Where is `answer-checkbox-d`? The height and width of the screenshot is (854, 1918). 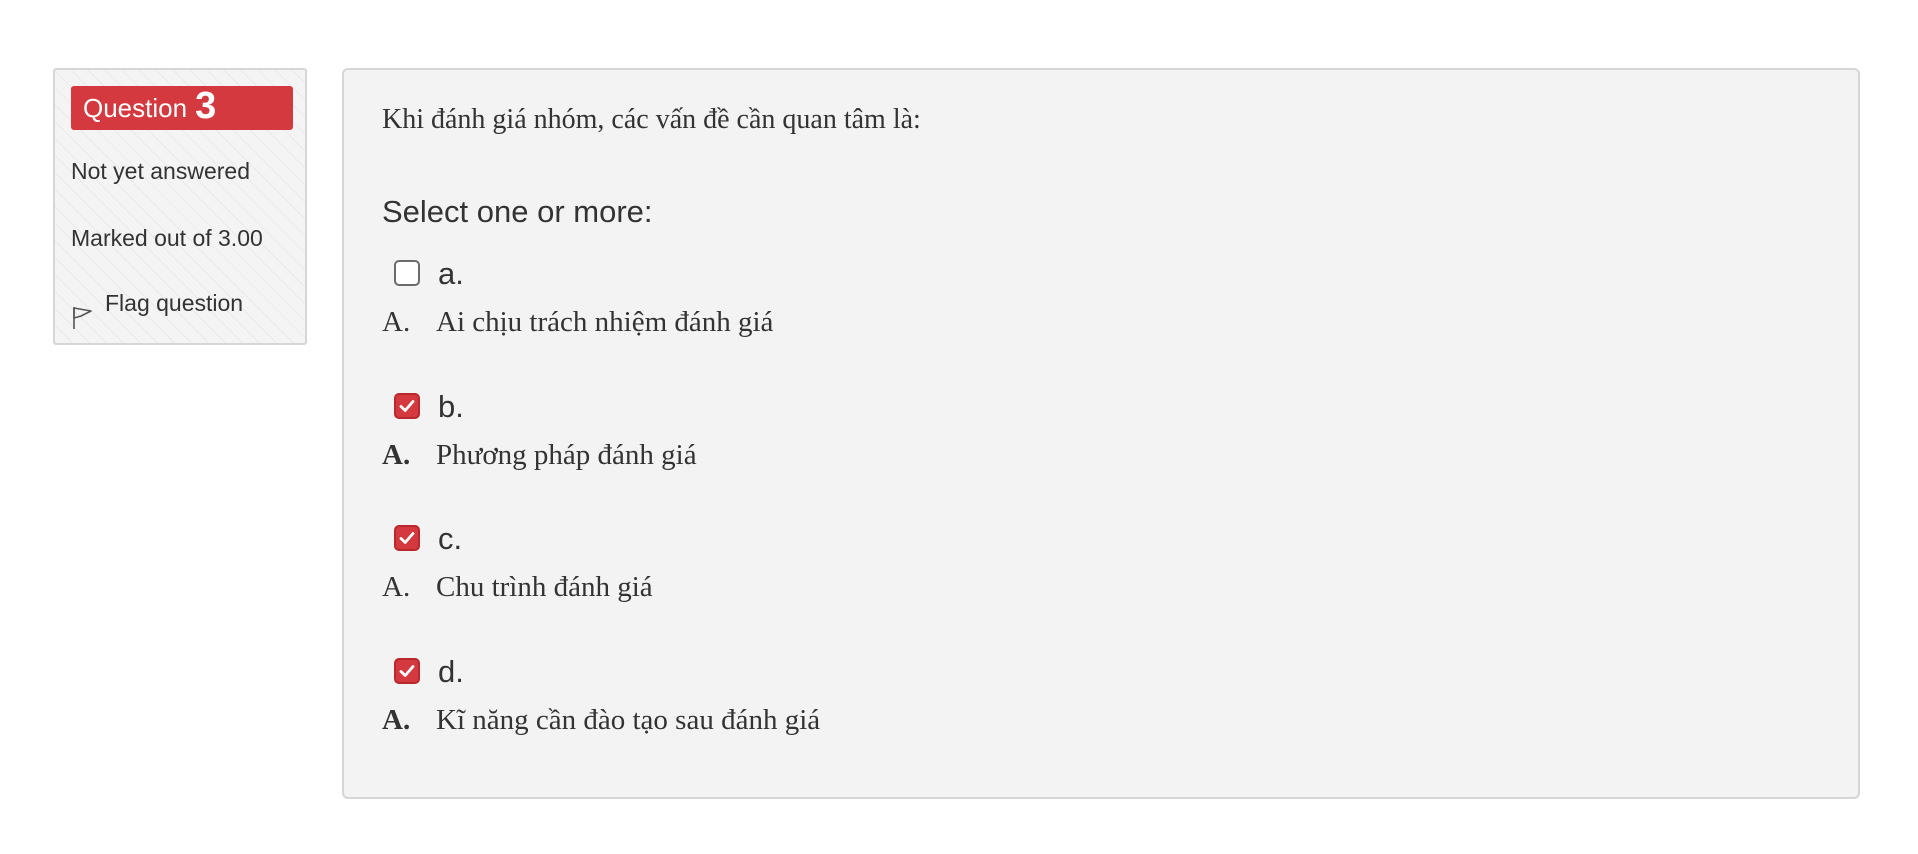 answer-checkbox-d is located at coordinates (407, 671).